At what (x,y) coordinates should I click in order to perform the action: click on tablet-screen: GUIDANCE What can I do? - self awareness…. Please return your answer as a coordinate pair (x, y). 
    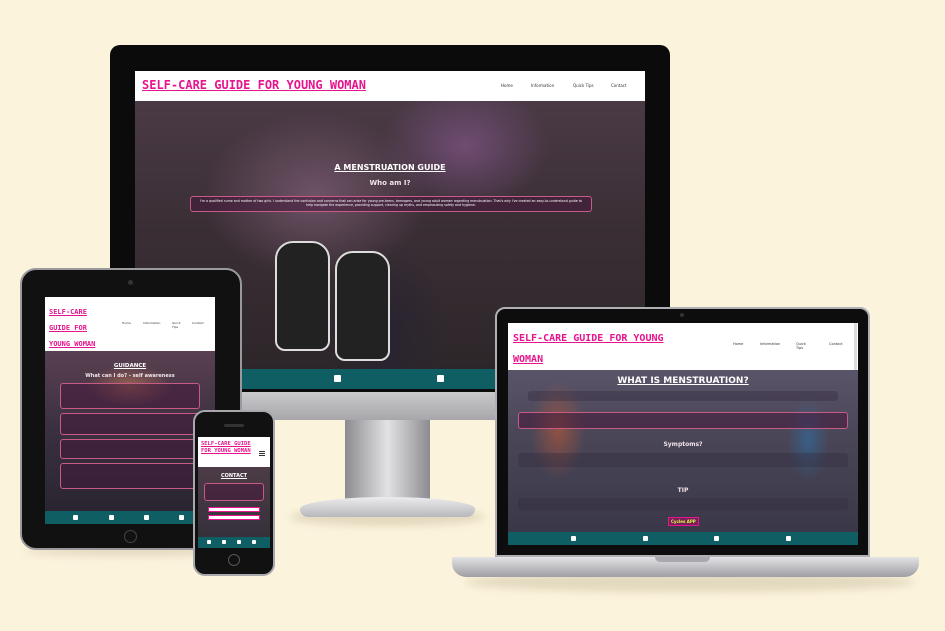
    Looking at the image, I should click on (130, 410).